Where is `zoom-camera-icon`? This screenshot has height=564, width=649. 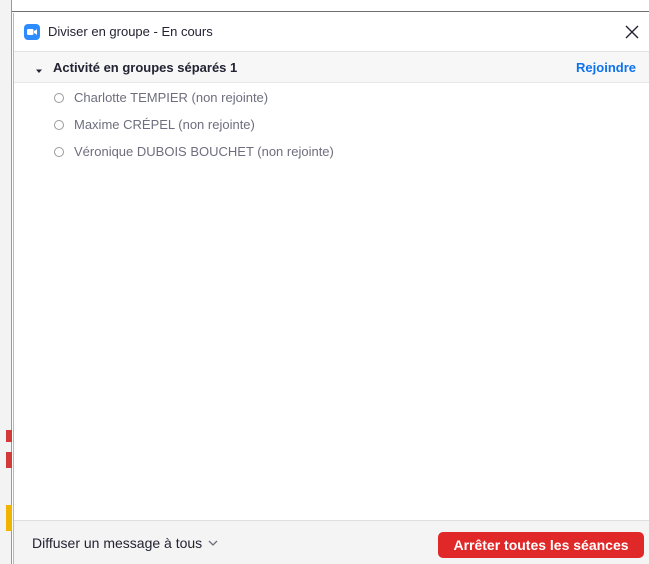
zoom-camera-icon is located at coordinates (32, 32).